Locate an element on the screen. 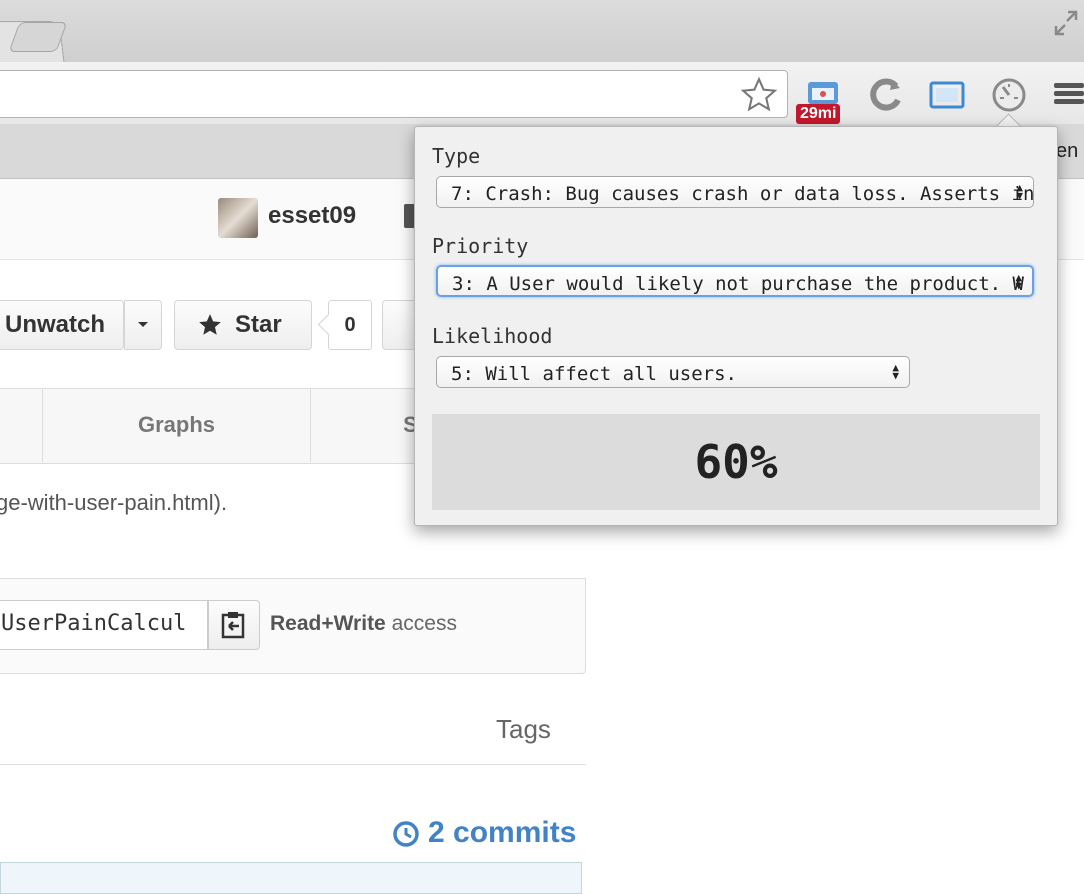  extension-badge: 29mi is located at coordinates (818, 114).